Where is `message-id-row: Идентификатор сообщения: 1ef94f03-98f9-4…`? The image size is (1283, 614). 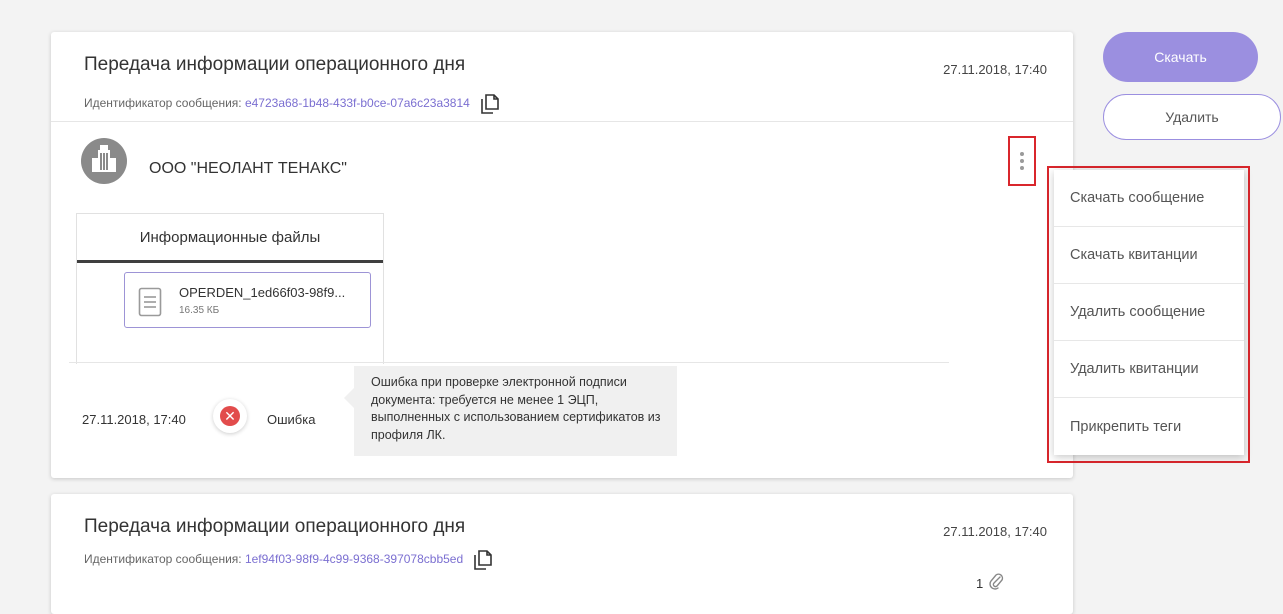
message-id-row: Идентификатор сообщения: 1ef94f03-98f9-4… is located at coordinates (288, 560).